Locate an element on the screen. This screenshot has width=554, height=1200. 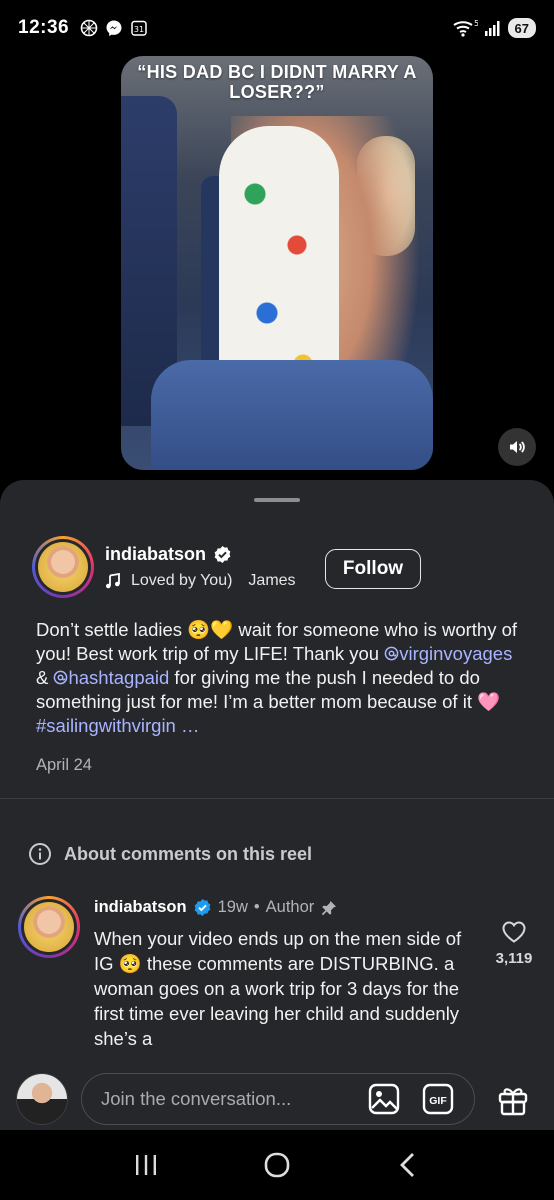
system-navigation-bar is located at coordinates (277, 1165).